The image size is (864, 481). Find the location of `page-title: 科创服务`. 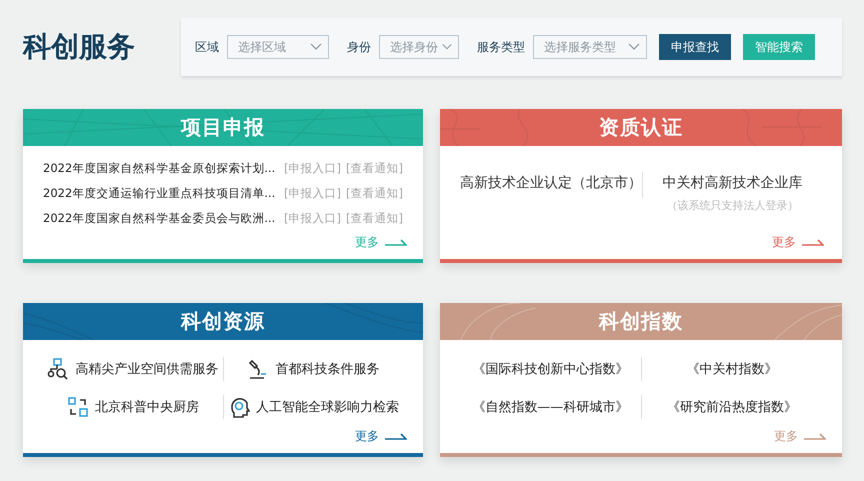

page-title: 科创服务 is located at coordinates (79, 47).